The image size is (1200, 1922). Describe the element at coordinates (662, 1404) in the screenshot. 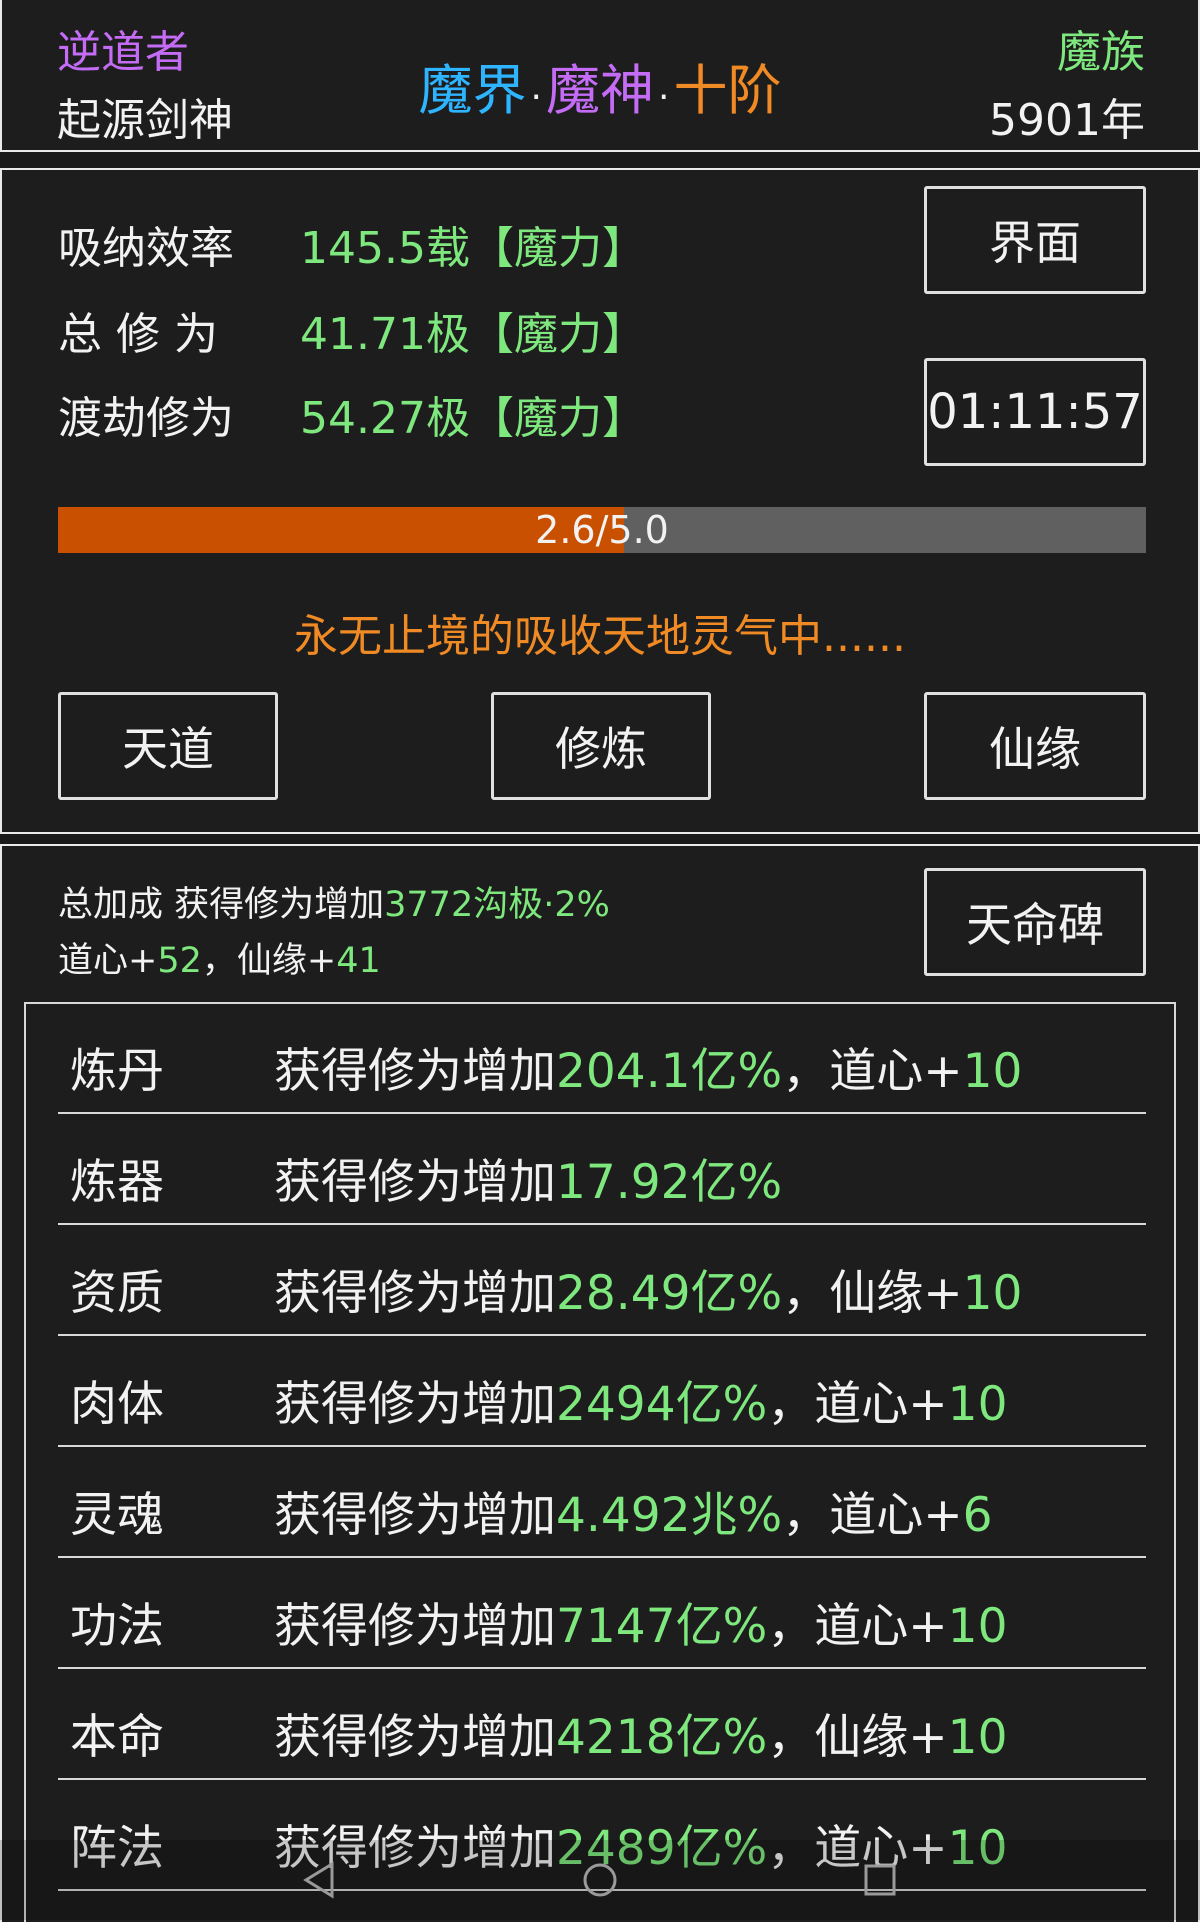

I see `row-value: 2494亿%` at that location.